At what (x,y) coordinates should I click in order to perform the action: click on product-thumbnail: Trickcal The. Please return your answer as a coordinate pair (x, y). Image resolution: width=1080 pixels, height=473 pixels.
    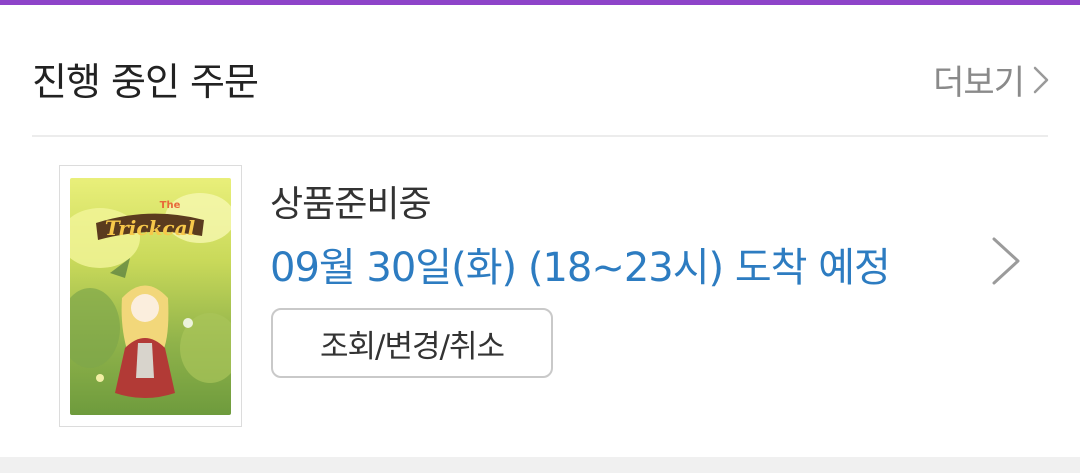
    Looking at the image, I should click on (150, 296).